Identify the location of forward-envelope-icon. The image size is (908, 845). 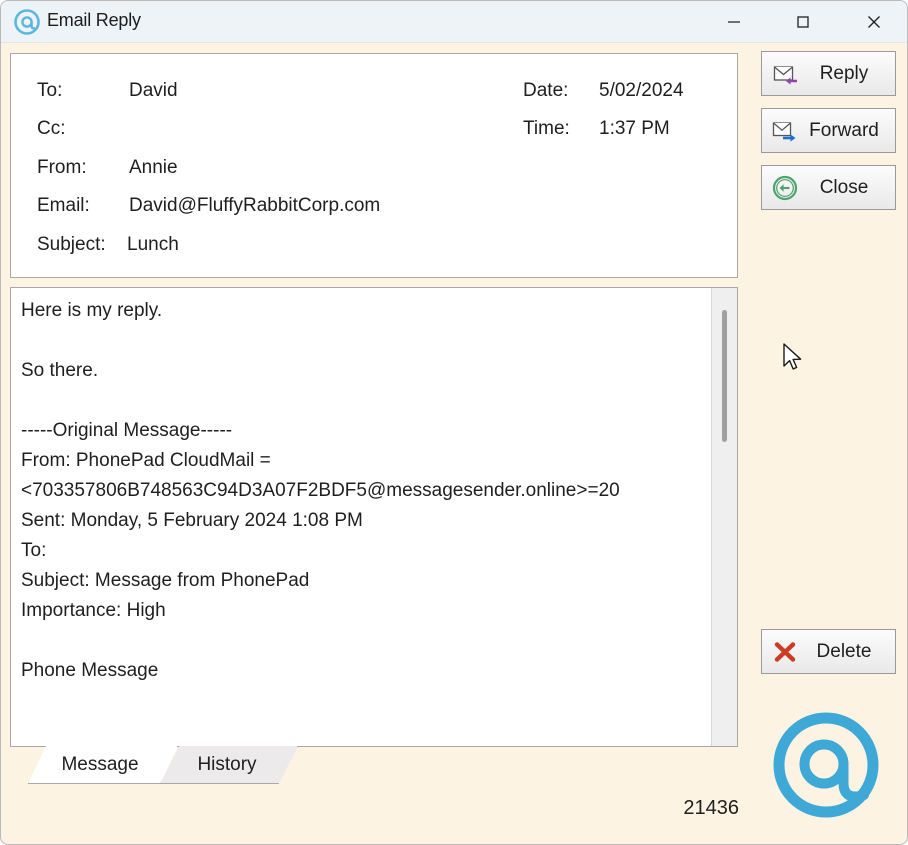
(785, 131).